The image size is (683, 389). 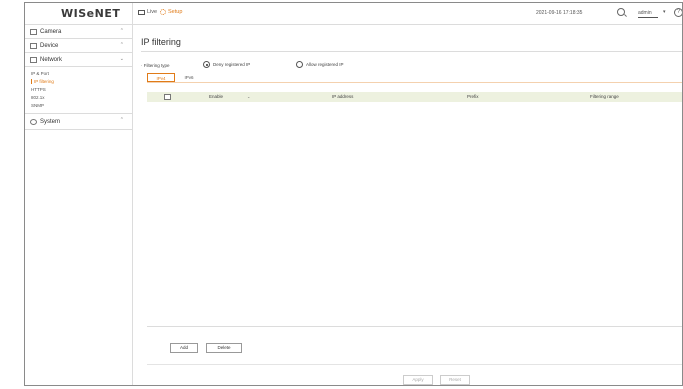 What do you see at coordinates (216, 97) in the screenshot?
I see `column-enable: Enable` at bounding box center [216, 97].